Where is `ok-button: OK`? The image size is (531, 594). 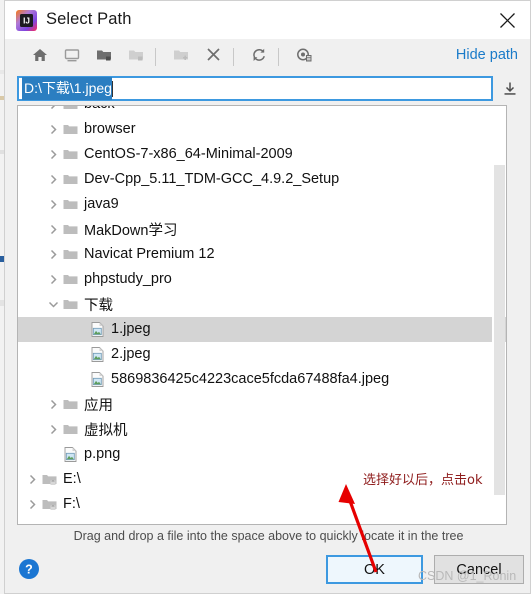
ok-button: OK is located at coordinates (374, 569).